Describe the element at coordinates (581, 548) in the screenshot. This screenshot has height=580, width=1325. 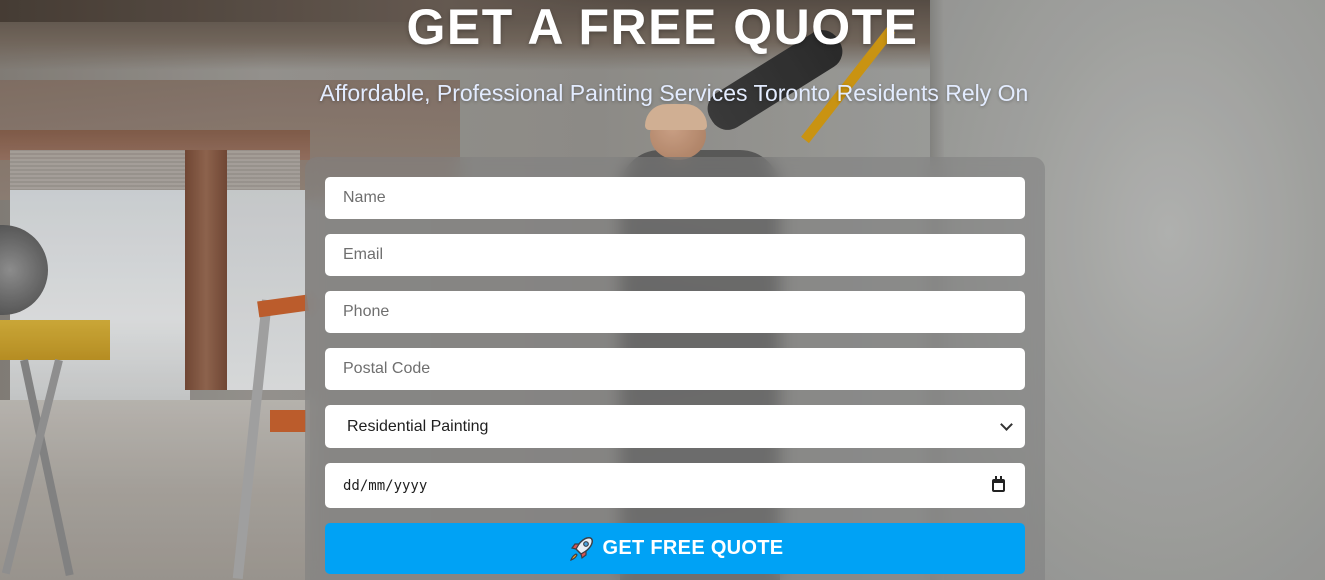
I see `rocket-icon` at that location.